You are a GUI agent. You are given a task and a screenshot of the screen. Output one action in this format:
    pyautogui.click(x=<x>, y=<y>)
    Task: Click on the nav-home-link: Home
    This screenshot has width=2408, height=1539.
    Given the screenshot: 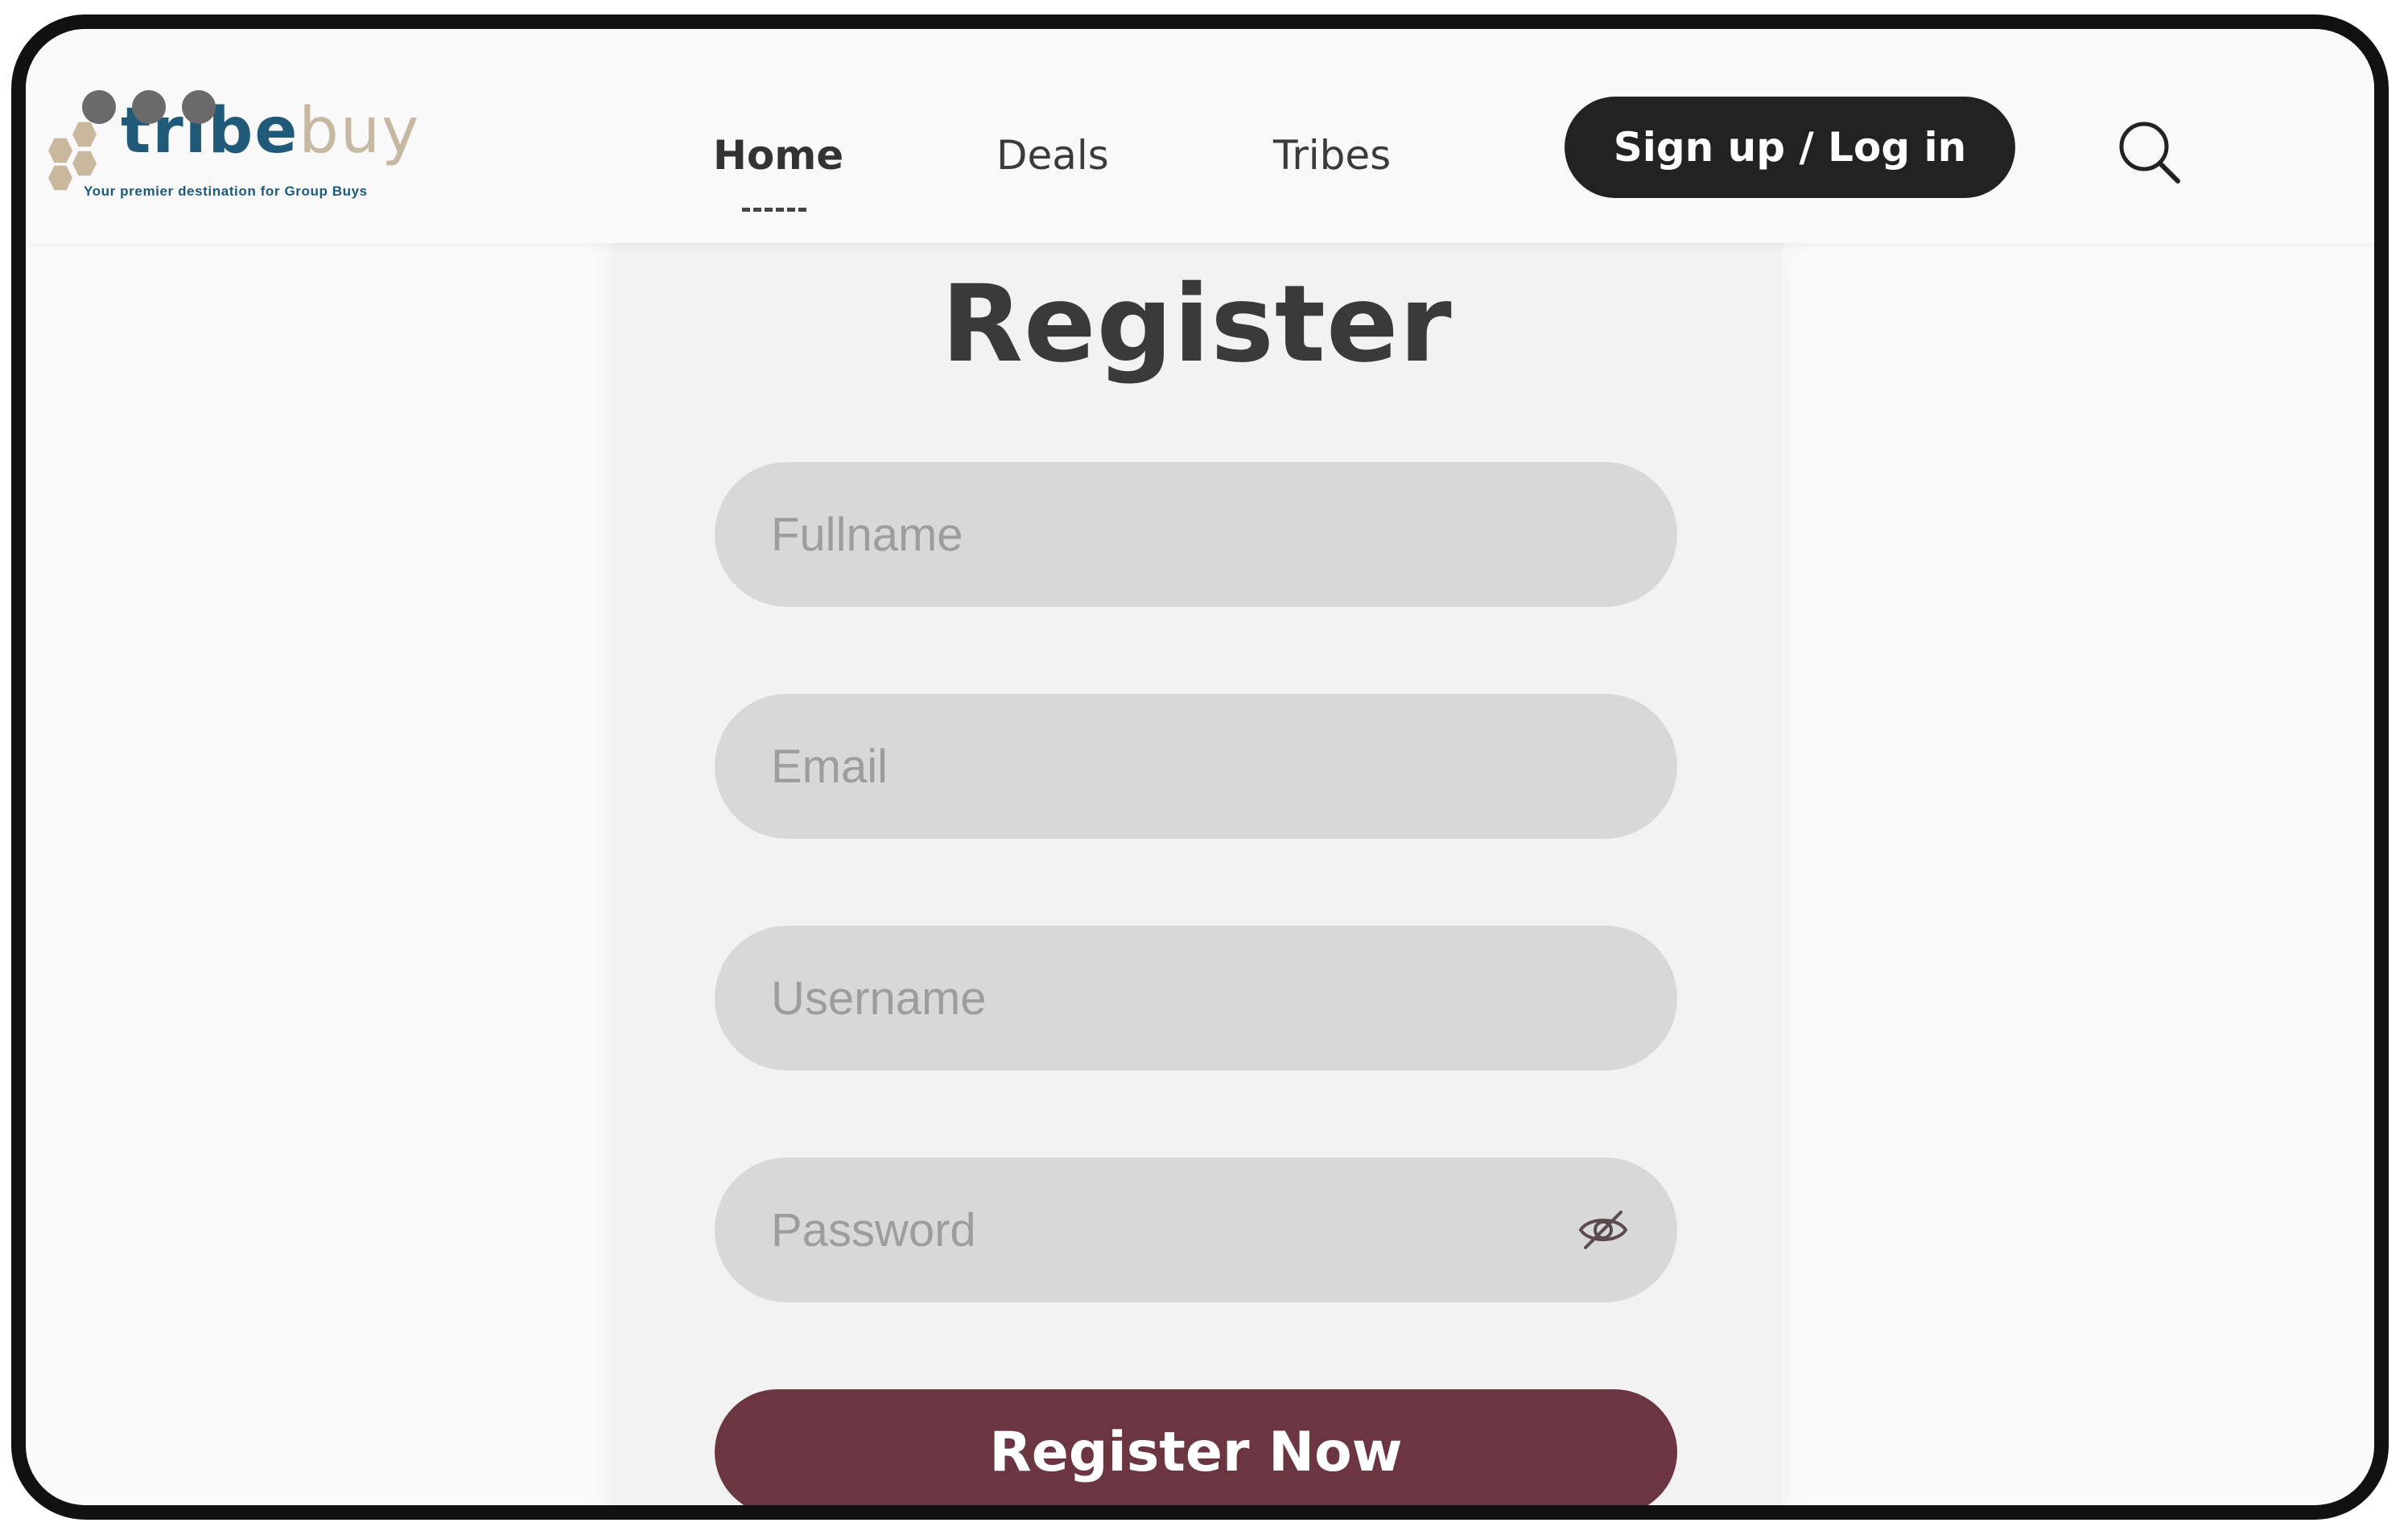 What is the action you would take?
    pyautogui.click(x=778, y=155)
    